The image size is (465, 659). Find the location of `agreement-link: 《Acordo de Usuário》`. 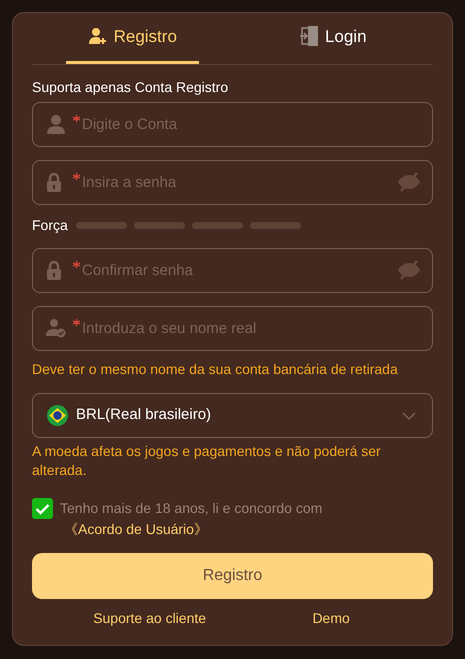

agreement-link: 《Acordo de Usuário》 is located at coordinates (136, 529).